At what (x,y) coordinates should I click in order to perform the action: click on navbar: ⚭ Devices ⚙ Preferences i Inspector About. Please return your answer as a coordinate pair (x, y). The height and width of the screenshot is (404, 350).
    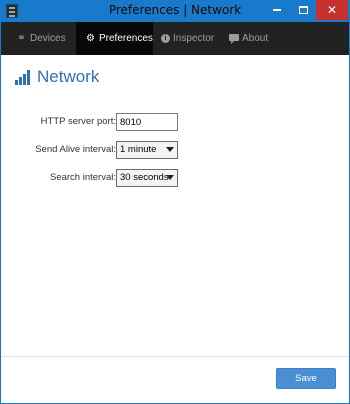
    Looking at the image, I should click on (175, 38).